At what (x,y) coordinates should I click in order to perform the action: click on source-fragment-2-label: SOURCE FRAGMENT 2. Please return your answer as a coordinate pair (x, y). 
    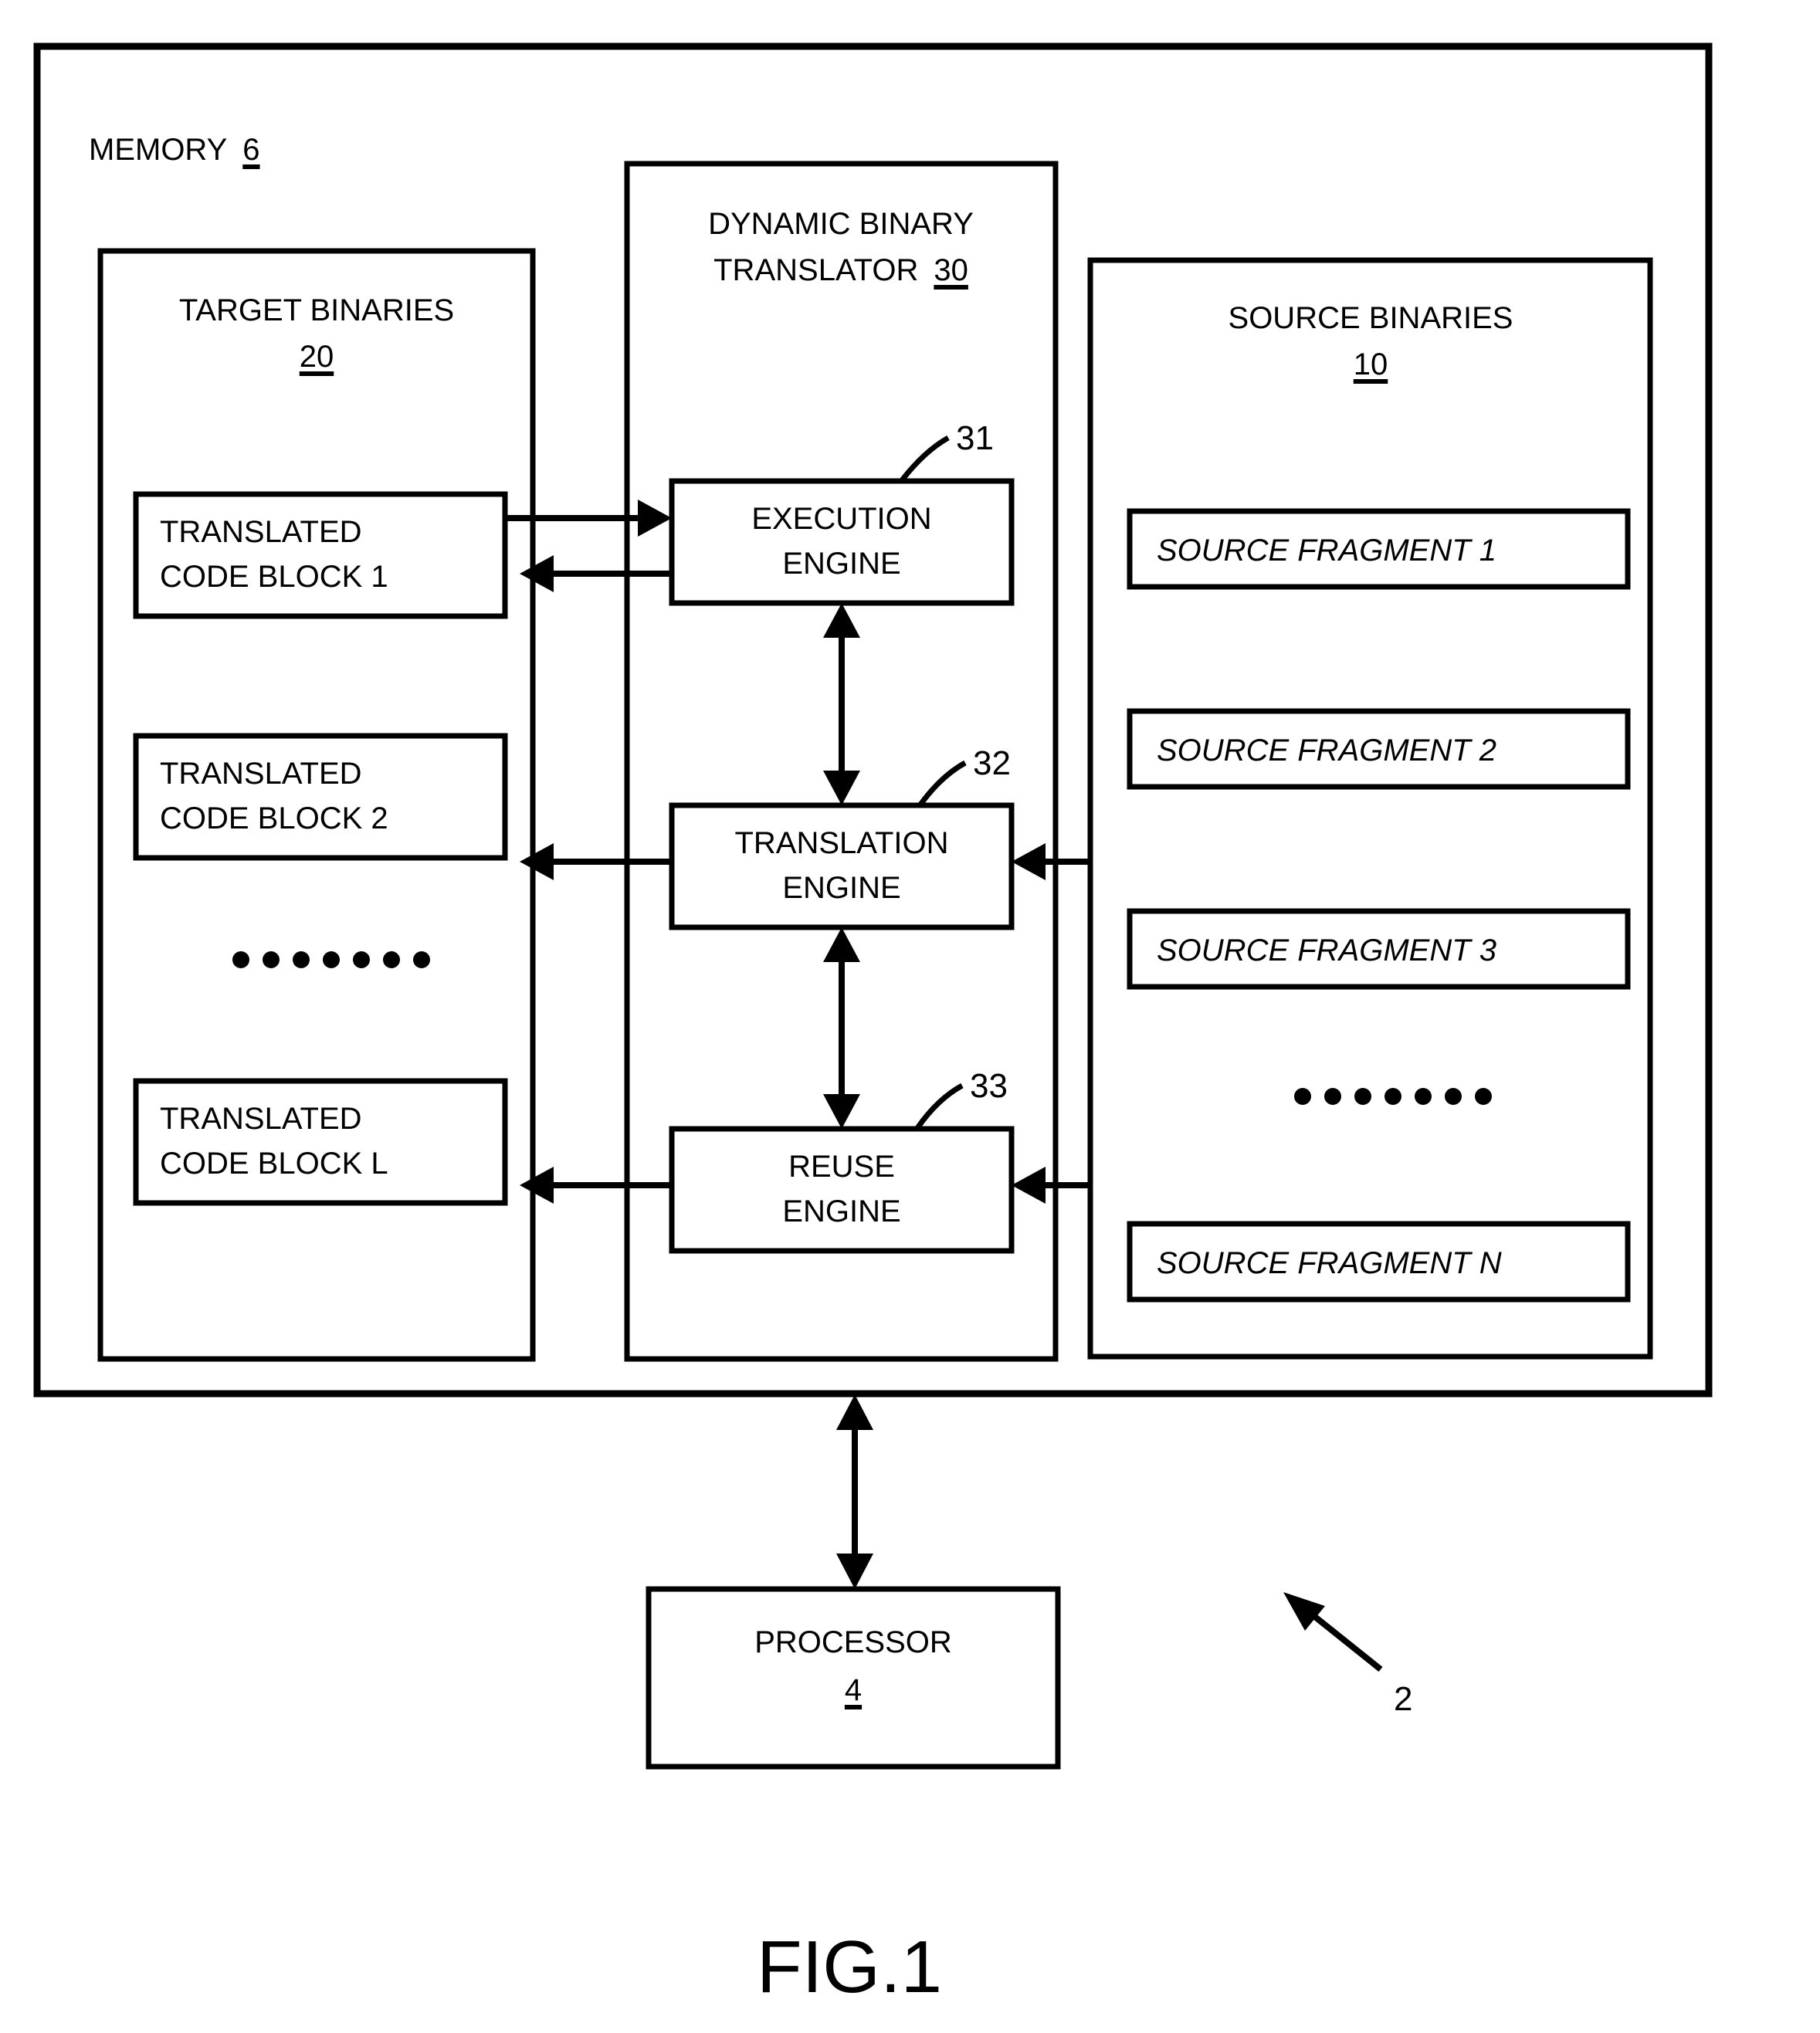
    Looking at the image, I should click on (1326, 750).